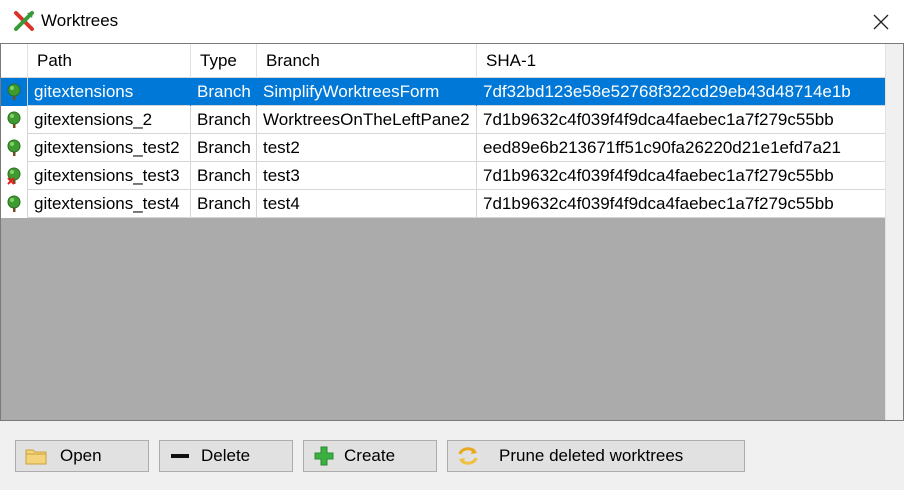  What do you see at coordinates (367, 204) in the screenshot?
I see `cell-branch: test4` at bounding box center [367, 204].